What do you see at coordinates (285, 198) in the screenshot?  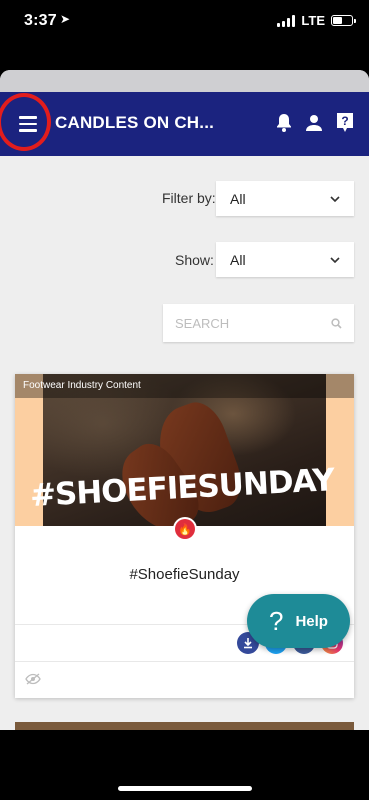 I see `filter-by-select: All` at bounding box center [285, 198].